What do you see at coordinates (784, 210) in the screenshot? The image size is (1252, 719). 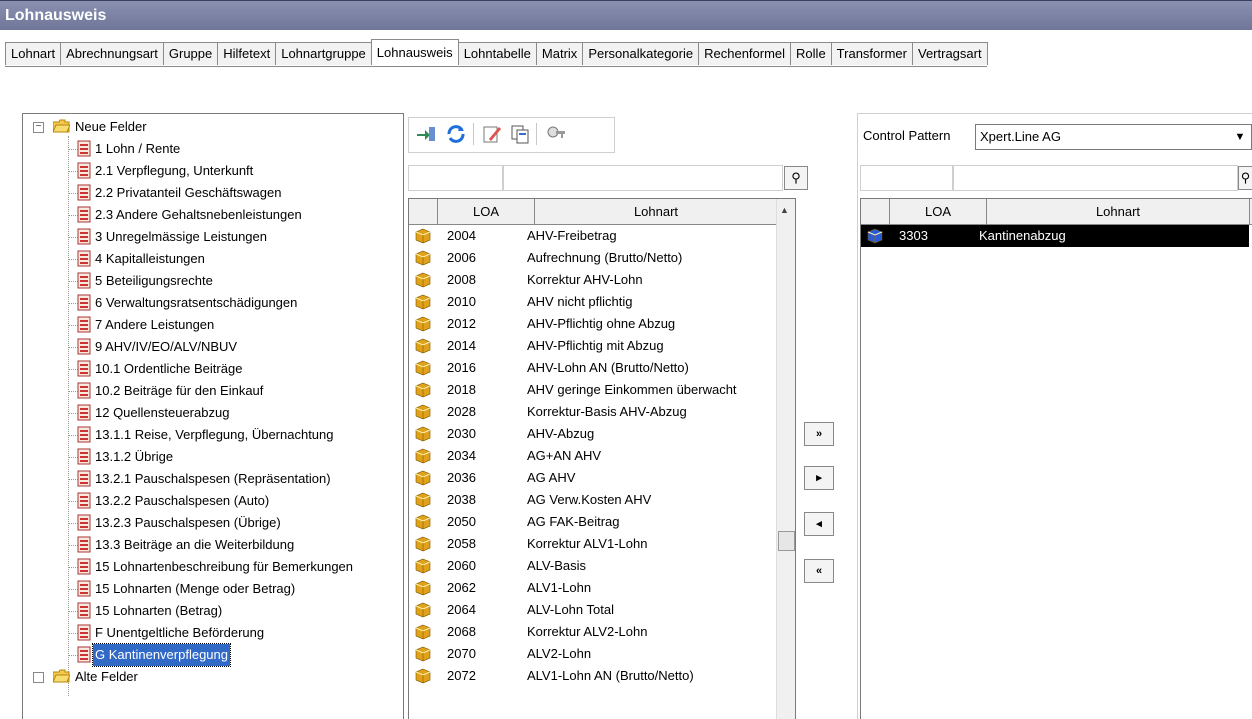 I see `scroll-up-icon: ▲` at bounding box center [784, 210].